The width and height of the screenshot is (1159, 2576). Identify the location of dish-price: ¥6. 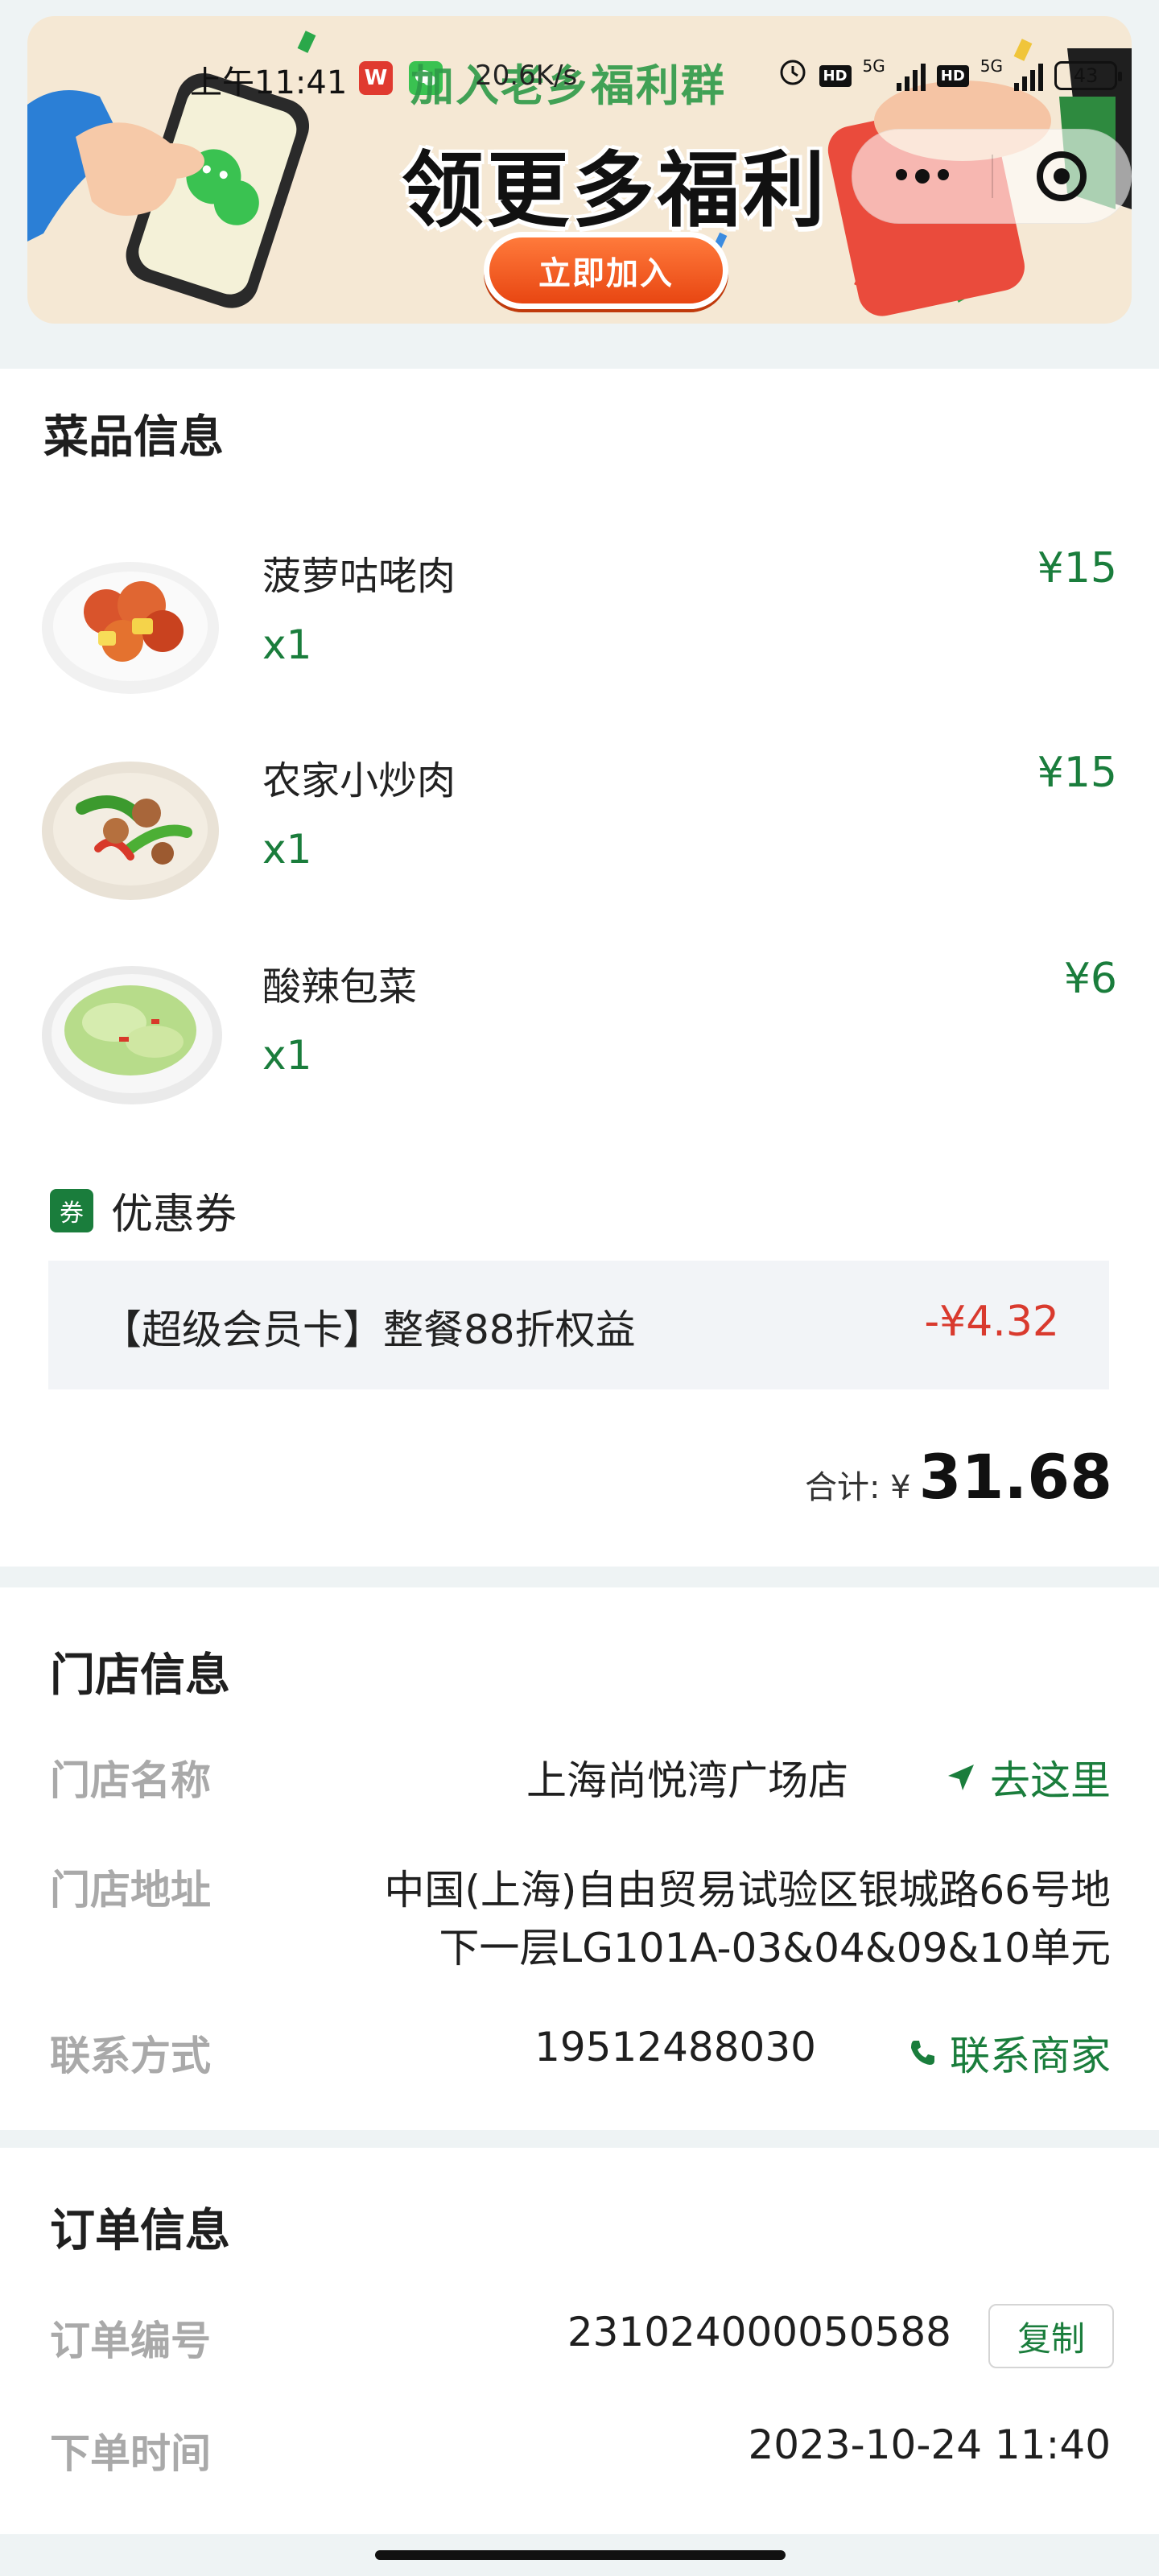
(1090, 979).